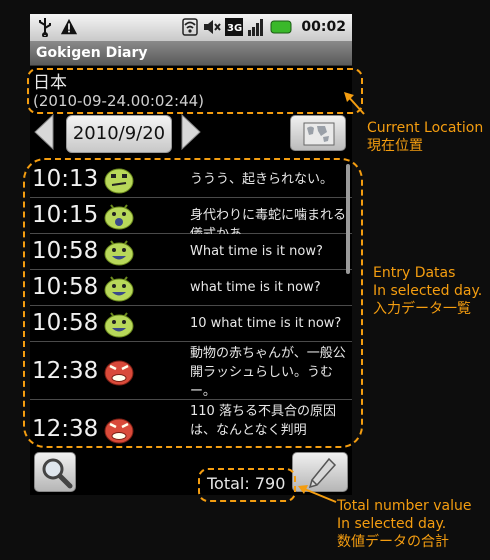 The height and width of the screenshot is (560, 490). I want to click on date-picker-button: 2010/9/20, so click(119, 134).